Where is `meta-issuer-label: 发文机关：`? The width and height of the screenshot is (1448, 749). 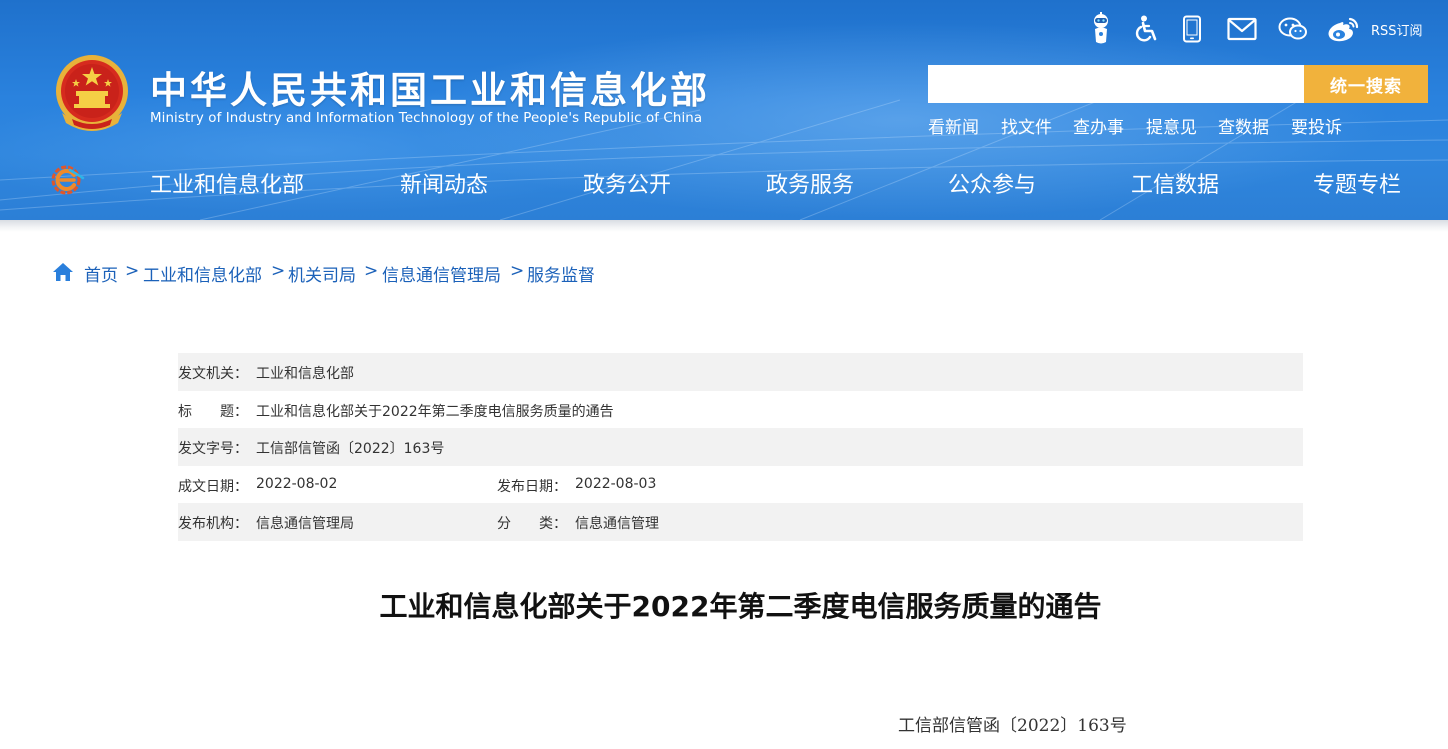
meta-issuer-label: 发文机关： is located at coordinates (213, 374).